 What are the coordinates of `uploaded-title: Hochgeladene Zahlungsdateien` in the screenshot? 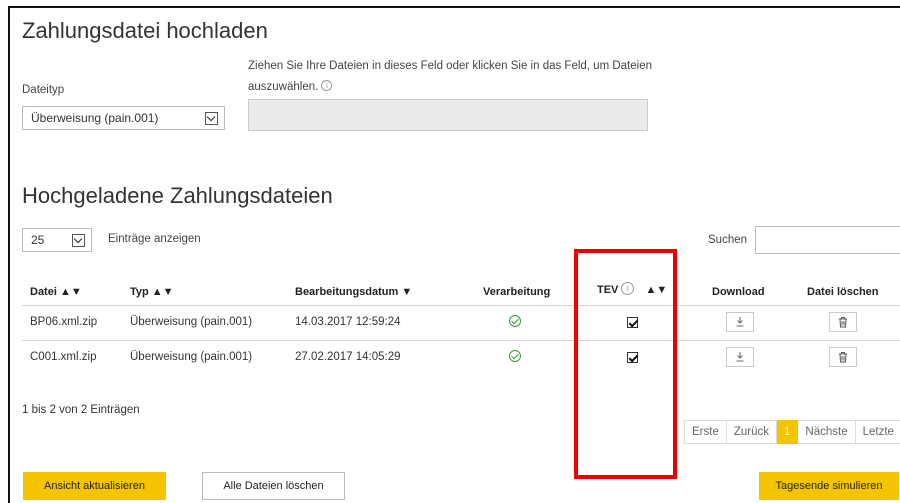 It's located at (177, 195).